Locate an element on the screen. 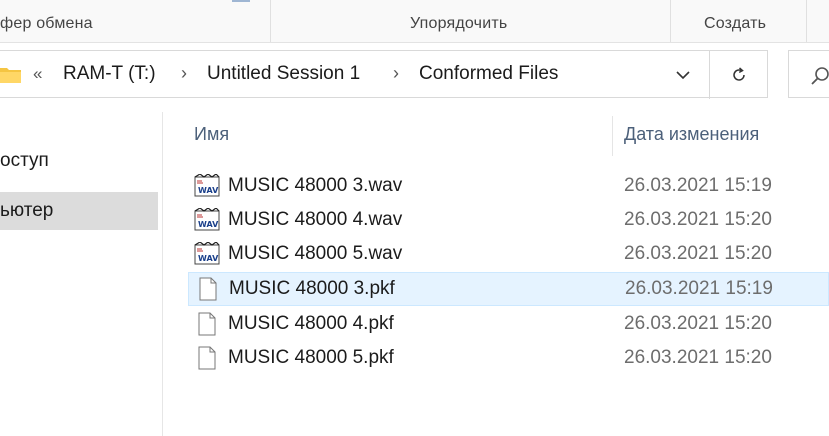 This screenshot has height=436, width=829. nav-item-this-pc: ьютер is located at coordinates (79, 211).